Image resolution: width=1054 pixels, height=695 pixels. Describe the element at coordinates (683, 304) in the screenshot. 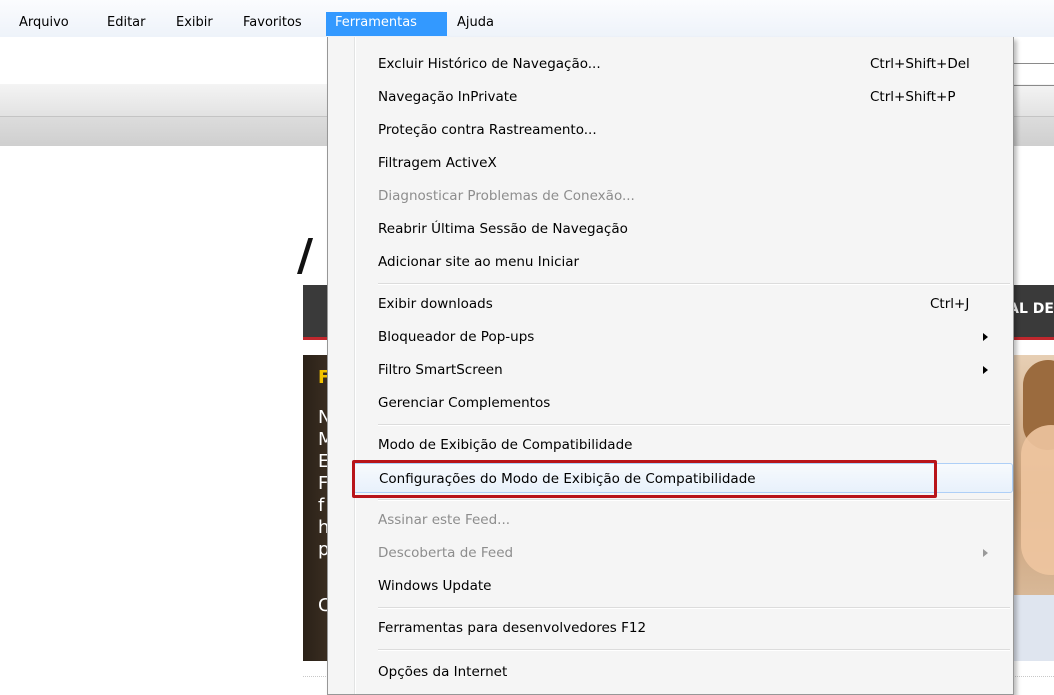

I see `menu-item-exibir-downloads: Exibir downloads Ctrl+J` at that location.